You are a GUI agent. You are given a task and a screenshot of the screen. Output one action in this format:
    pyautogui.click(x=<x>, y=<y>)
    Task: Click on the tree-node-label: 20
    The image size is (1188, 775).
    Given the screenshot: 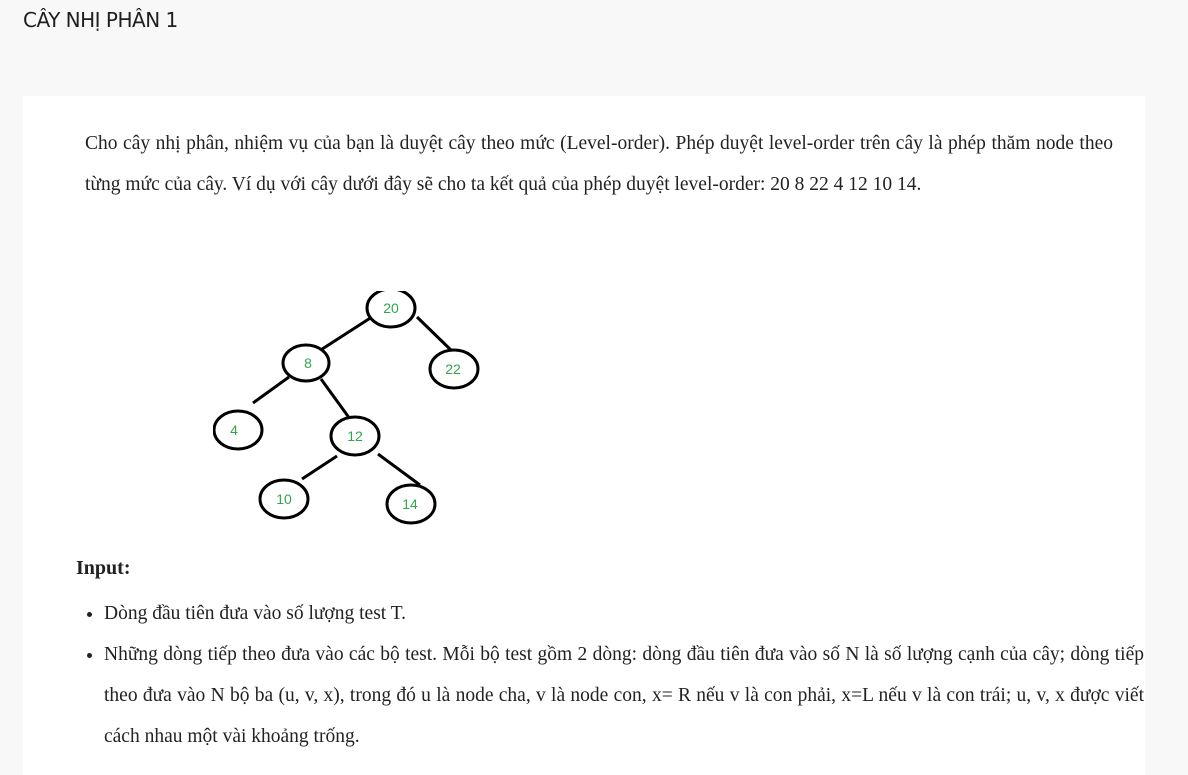 What is the action you would take?
    pyautogui.click(x=391, y=308)
    